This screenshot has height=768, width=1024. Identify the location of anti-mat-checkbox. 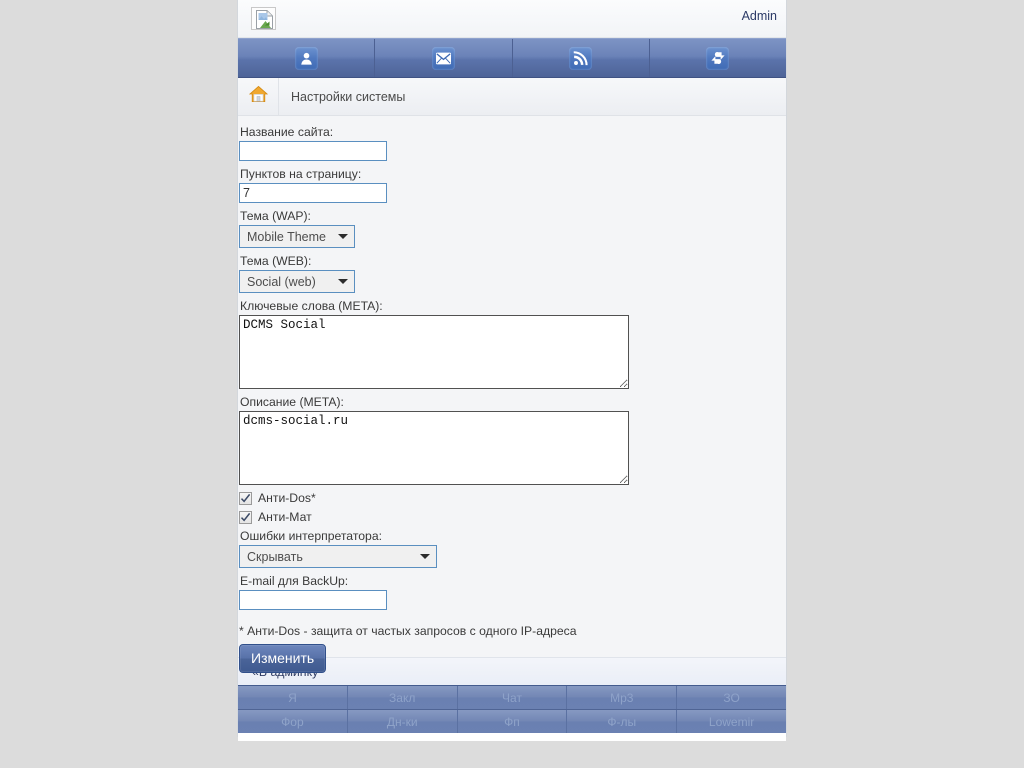
(245, 517).